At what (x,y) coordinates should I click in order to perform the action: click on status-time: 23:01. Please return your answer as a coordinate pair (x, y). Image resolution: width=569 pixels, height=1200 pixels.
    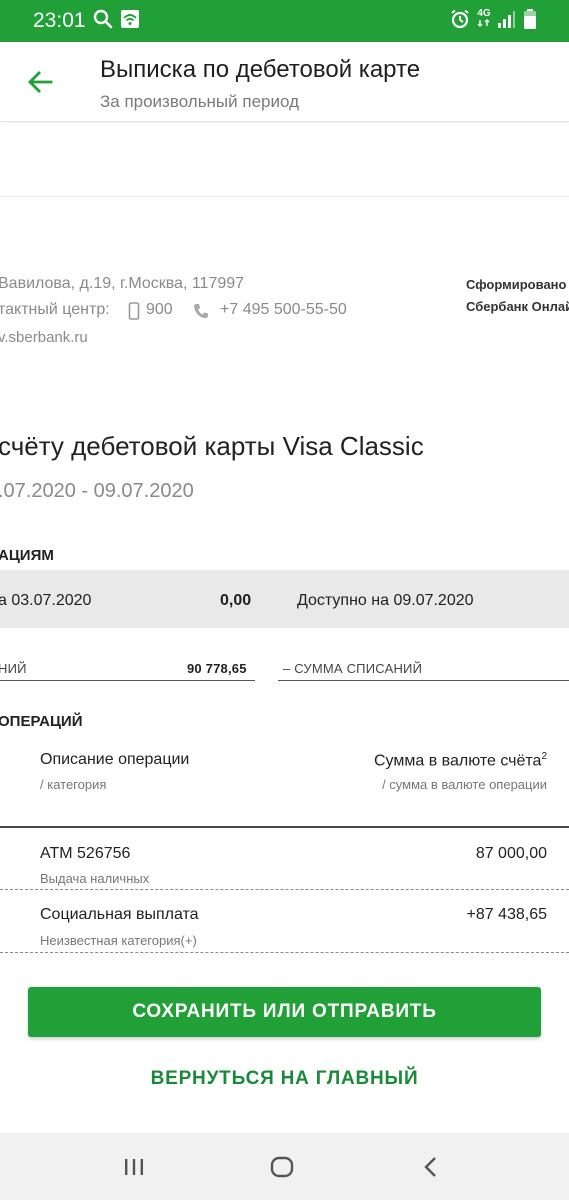
    Looking at the image, I should click on (59, 20).